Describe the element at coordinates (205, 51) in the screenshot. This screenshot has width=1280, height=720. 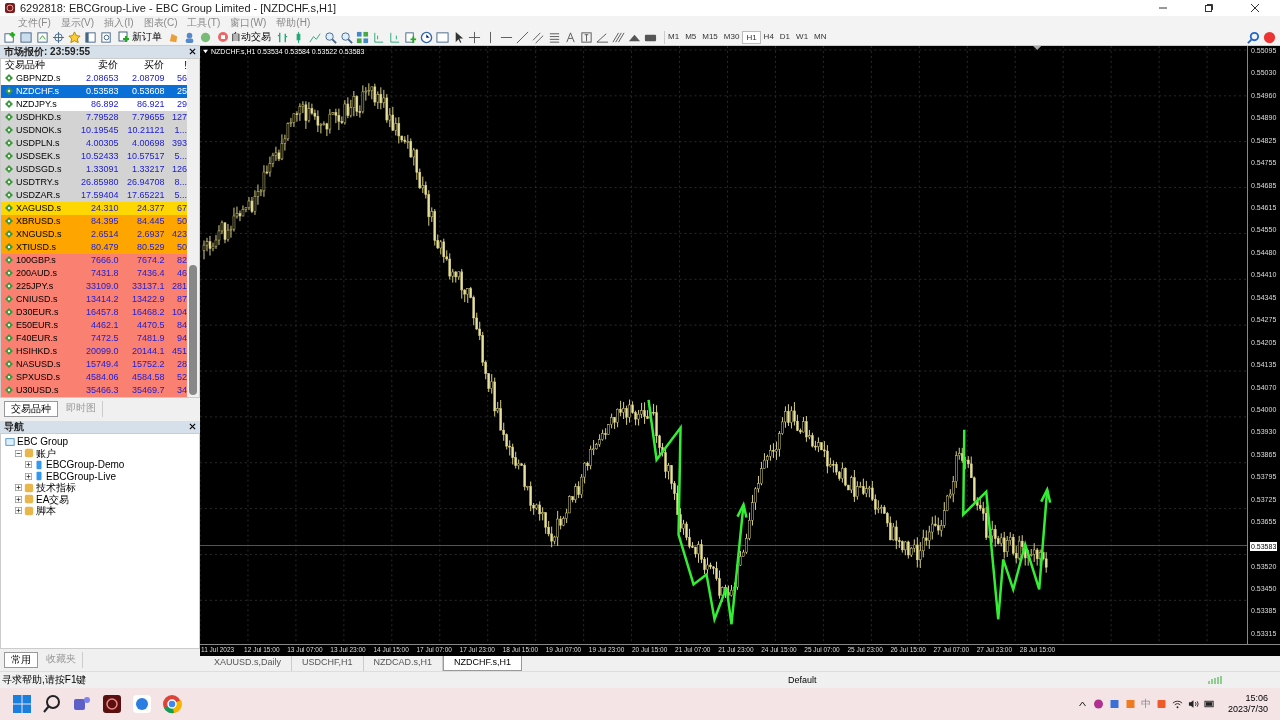
I see `dropdown-icon` at that location.